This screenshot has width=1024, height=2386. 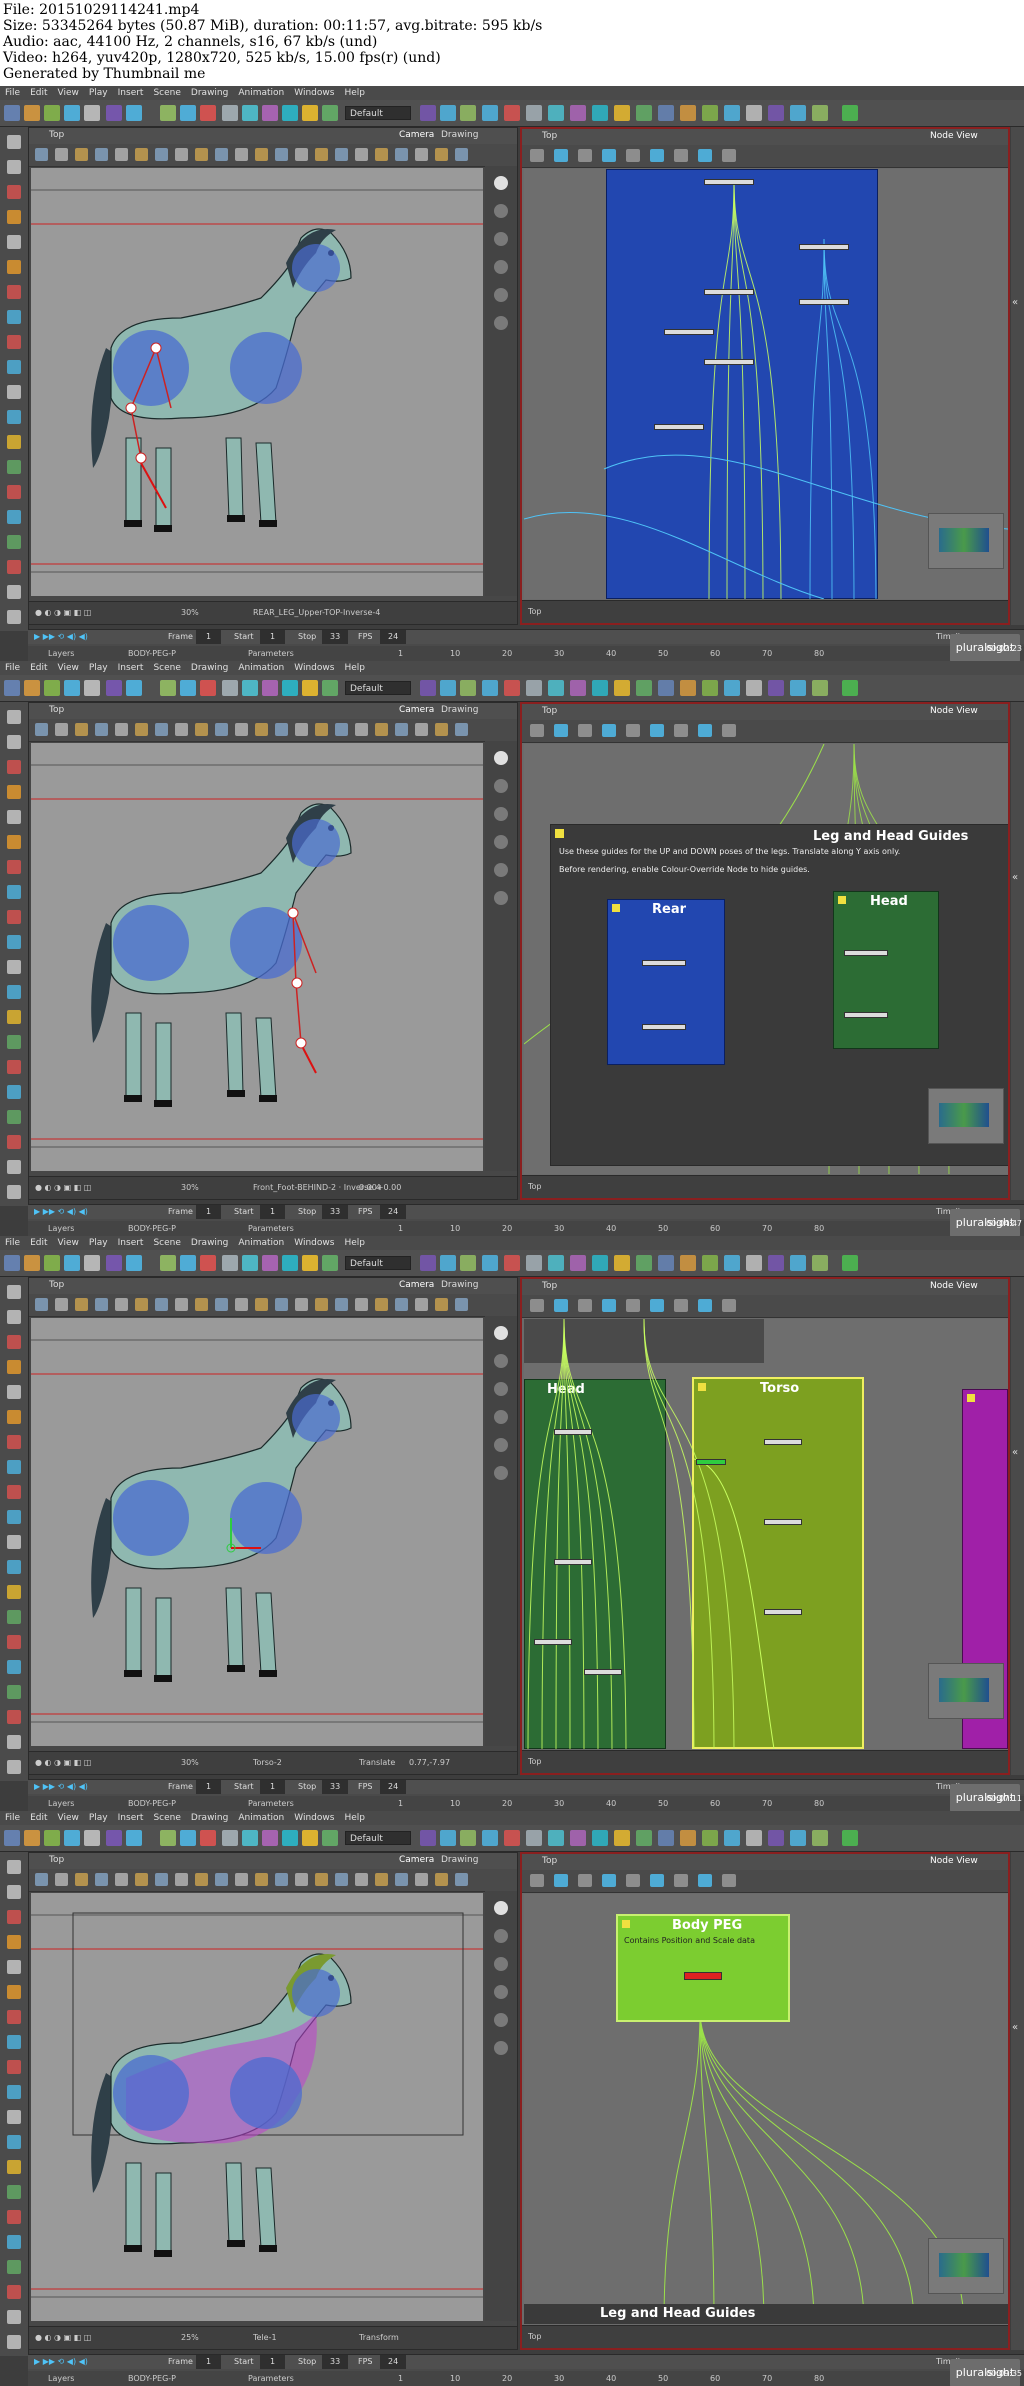 What do you see at coordinates (98, 1818) in the screenshot?
I see `menu-play: Play` at bounding box center [98, 1818].